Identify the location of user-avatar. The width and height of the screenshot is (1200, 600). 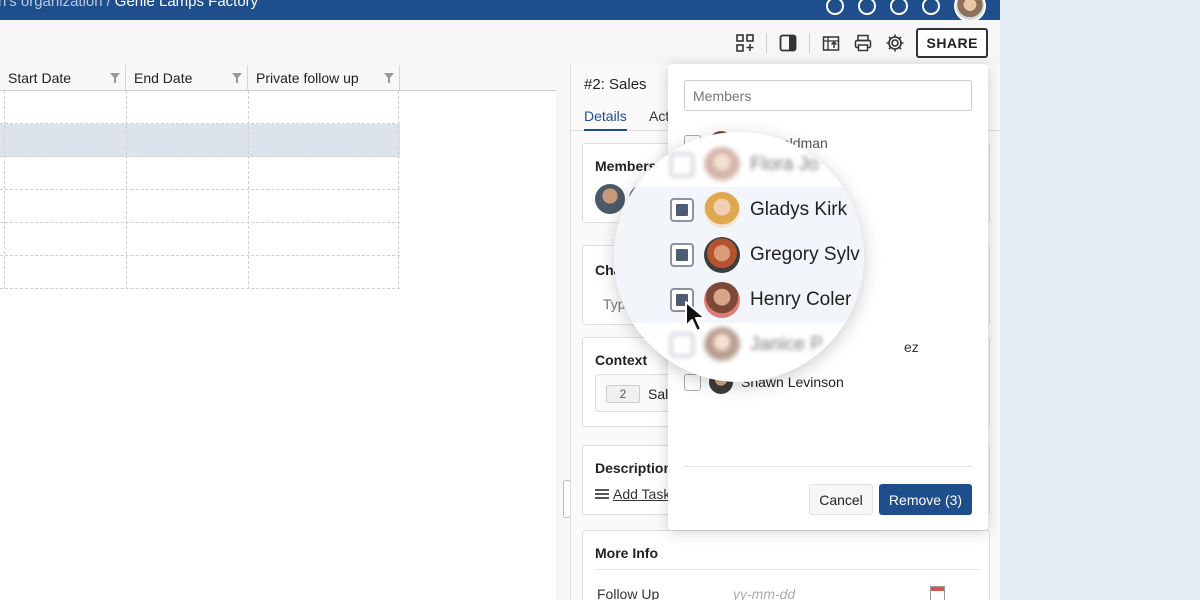
(970, 10).